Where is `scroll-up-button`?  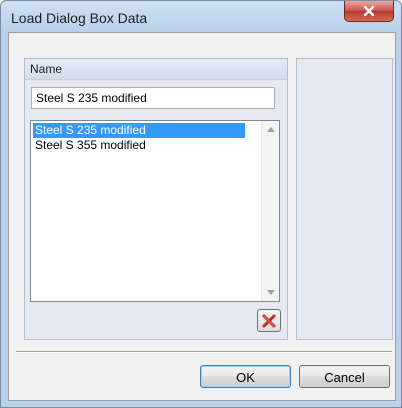
scroll-up-button is located at coordinates (270, 129).